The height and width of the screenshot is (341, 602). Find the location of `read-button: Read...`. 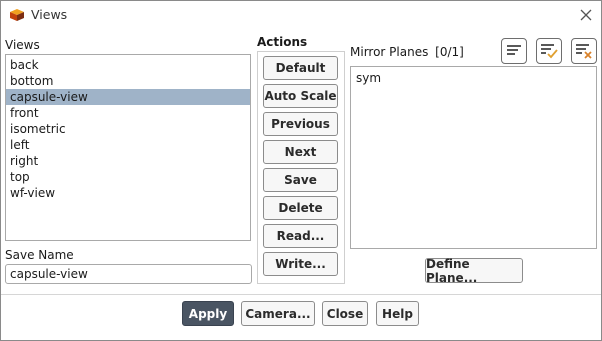

read-button: Read... is located at coordinates (300, 236).